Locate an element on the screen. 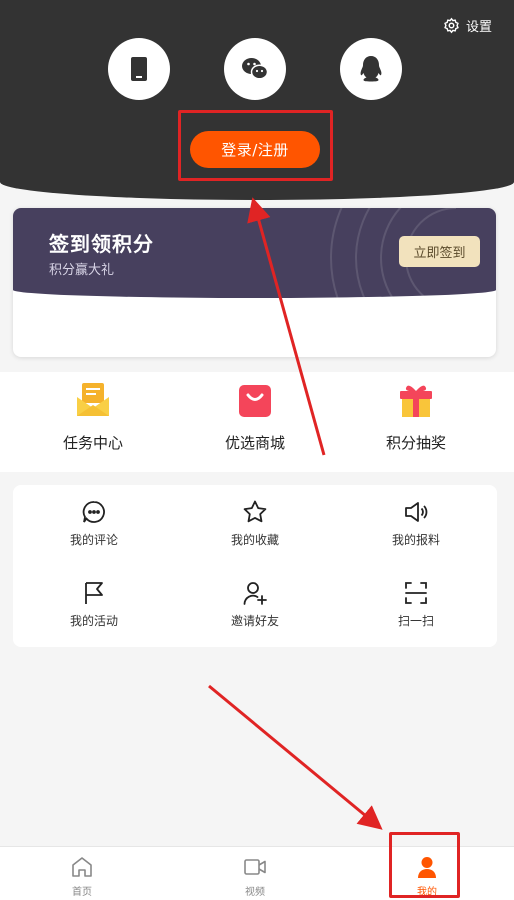 The image size is (514, 900). user-icon is located at coordinates (427, 867).